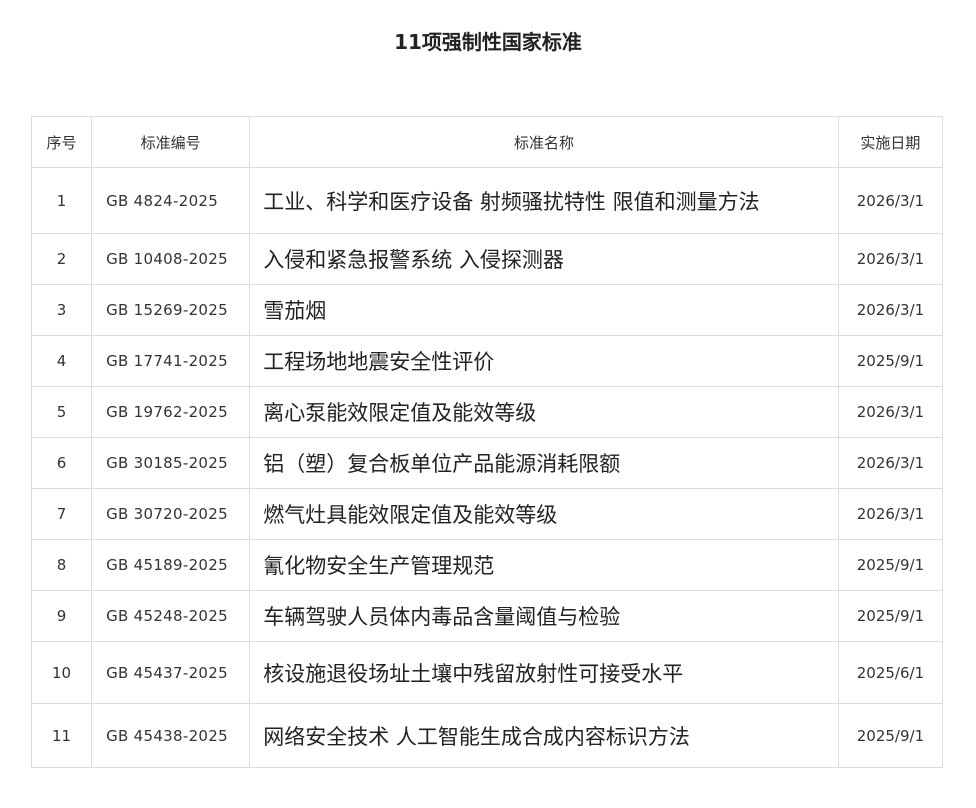 This screenshot has width=976, height=808. I want to click on row-number: 1, so click(61, 200).